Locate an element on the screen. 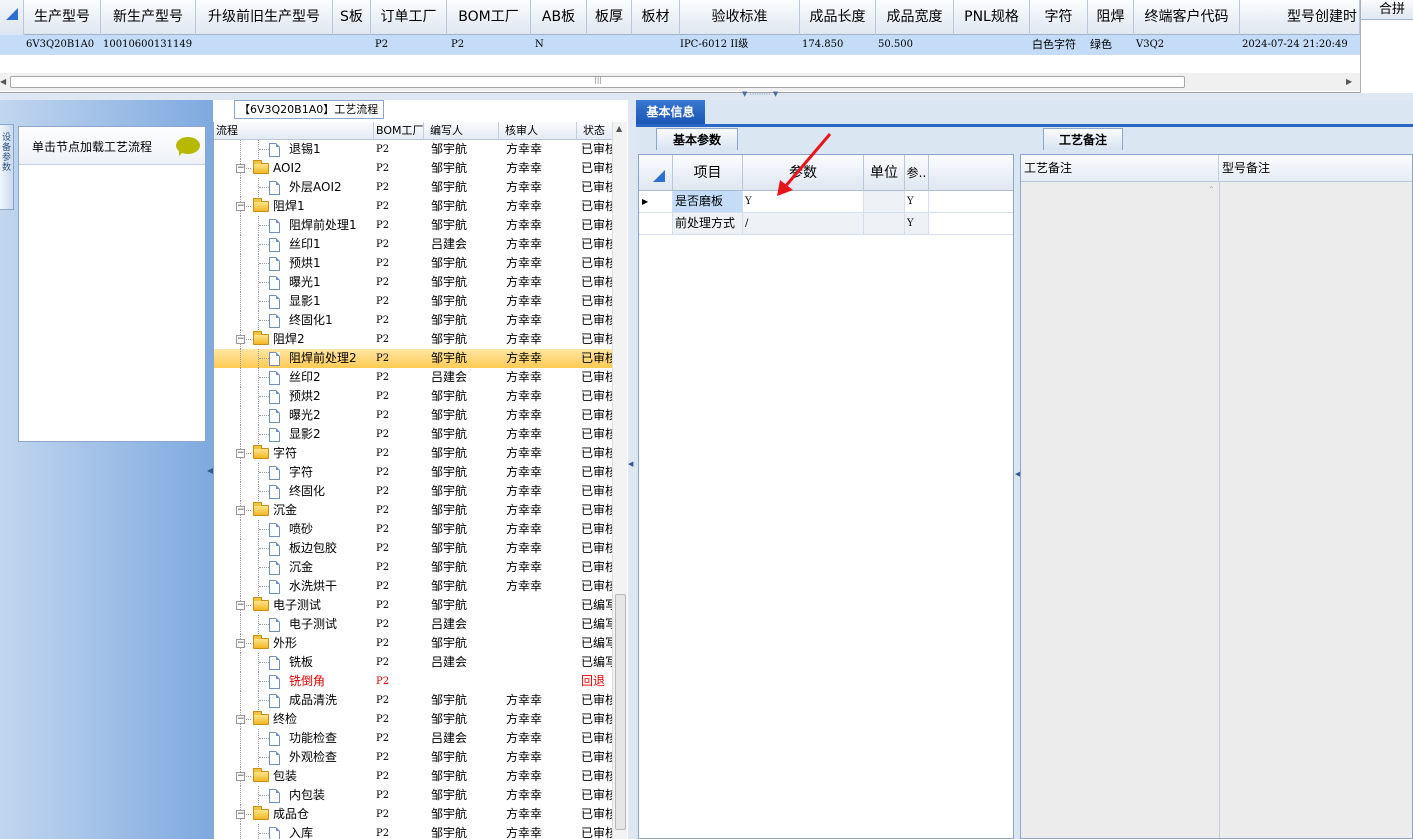  col-header-created: 型号创建时 is located at coordinates (1300, 17).